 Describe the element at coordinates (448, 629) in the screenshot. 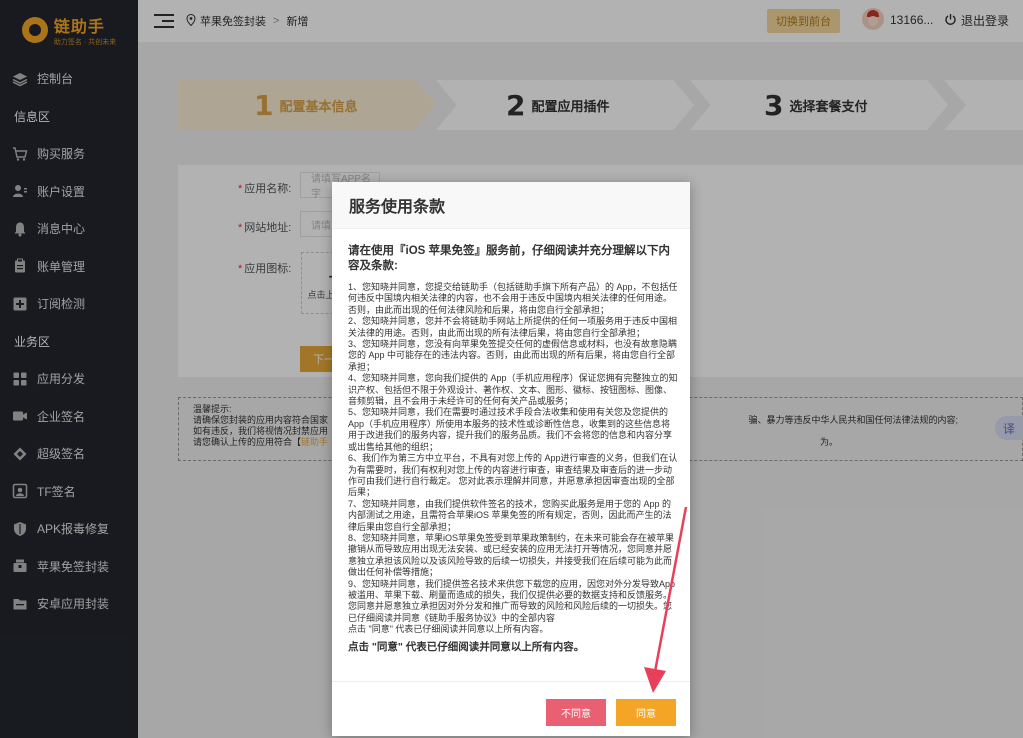

I see `terms-paragraph: 点击 "同意" 代表已仔细阅读并同意以上所有内容。` at that location.